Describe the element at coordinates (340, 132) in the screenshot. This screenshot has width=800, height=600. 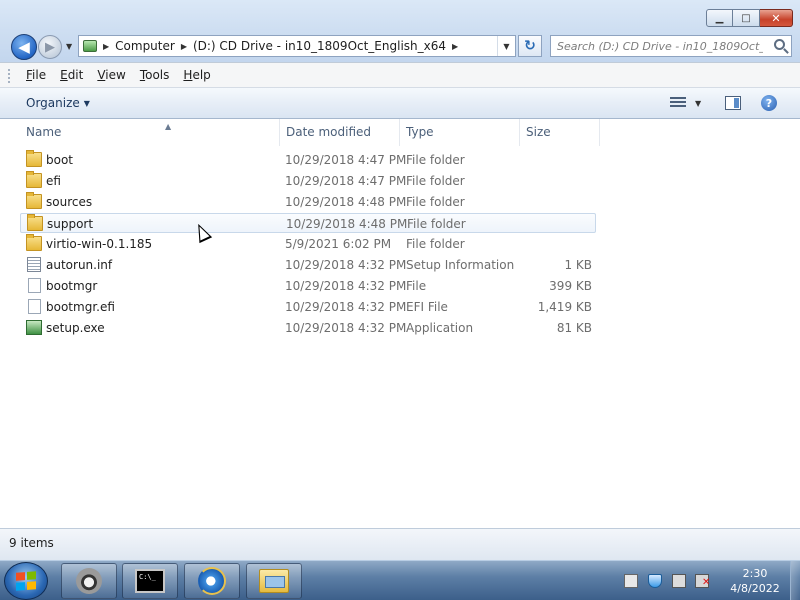
I see `column-header-date: Date modified` at that location.